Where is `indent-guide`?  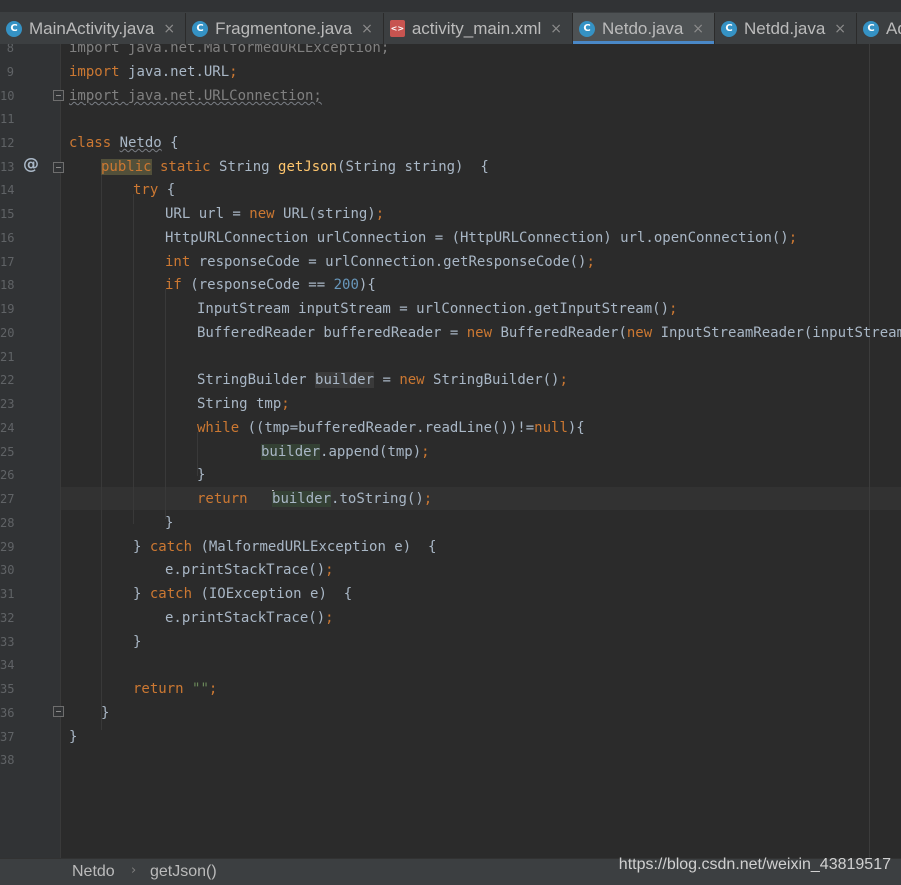 indent-guide is located at coordinates (101, 450).